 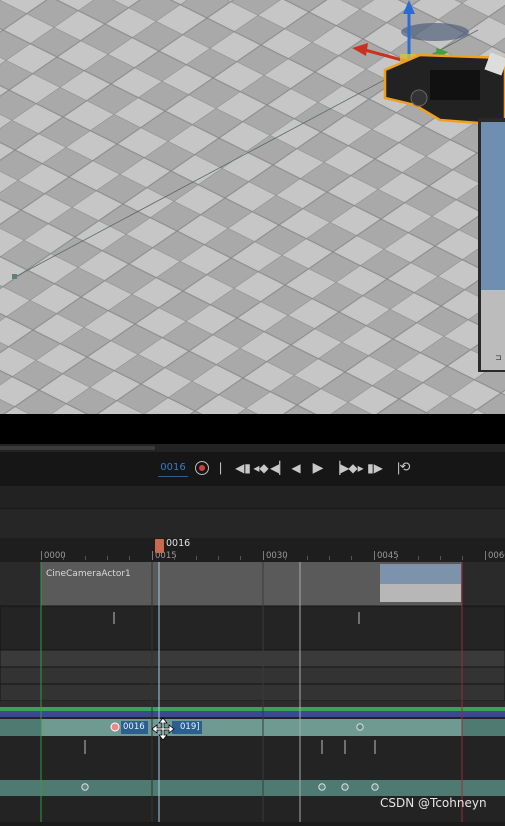 What do you see at coordinates (356, 468) in the screenshot?
I see `next-keyframe-button: ◆▸` at bounding box center [356, 468].